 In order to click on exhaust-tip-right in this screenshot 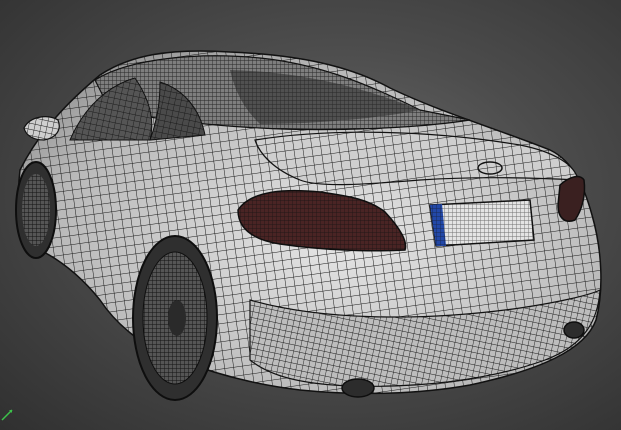, I will do `click(574, 330)`.